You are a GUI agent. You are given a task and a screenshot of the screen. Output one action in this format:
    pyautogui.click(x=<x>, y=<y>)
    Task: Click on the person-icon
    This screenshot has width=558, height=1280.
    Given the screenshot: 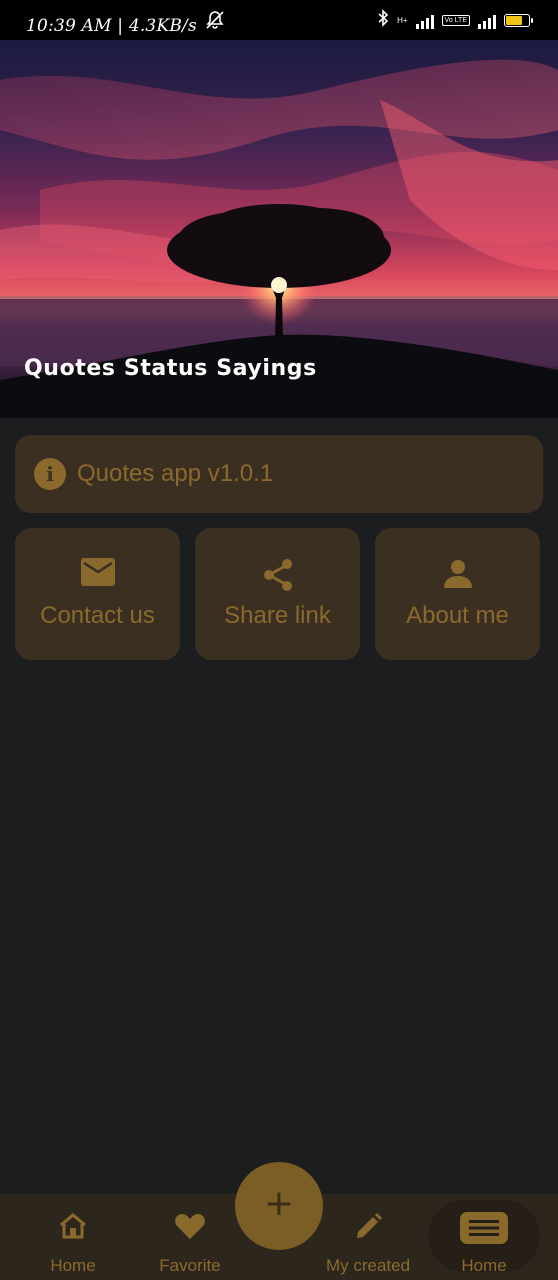 What is the action you would take?
    pyautogui.click(x=458, y=576)
    